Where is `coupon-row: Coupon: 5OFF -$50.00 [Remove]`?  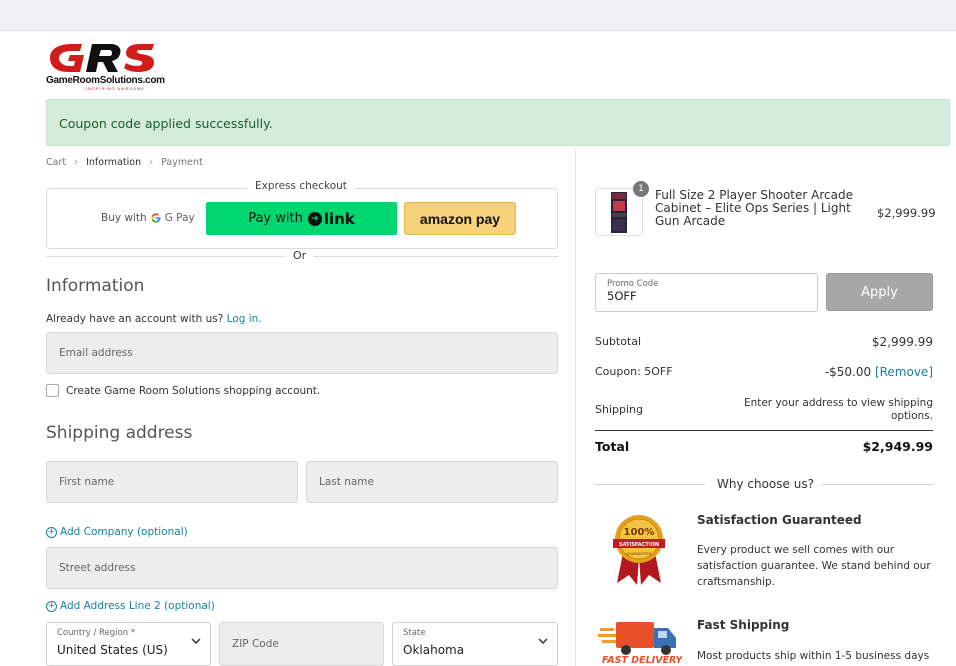 coupon-row: Coupon: 5OFF -$50.00 [Remove] is located at coordinates (764, 372).